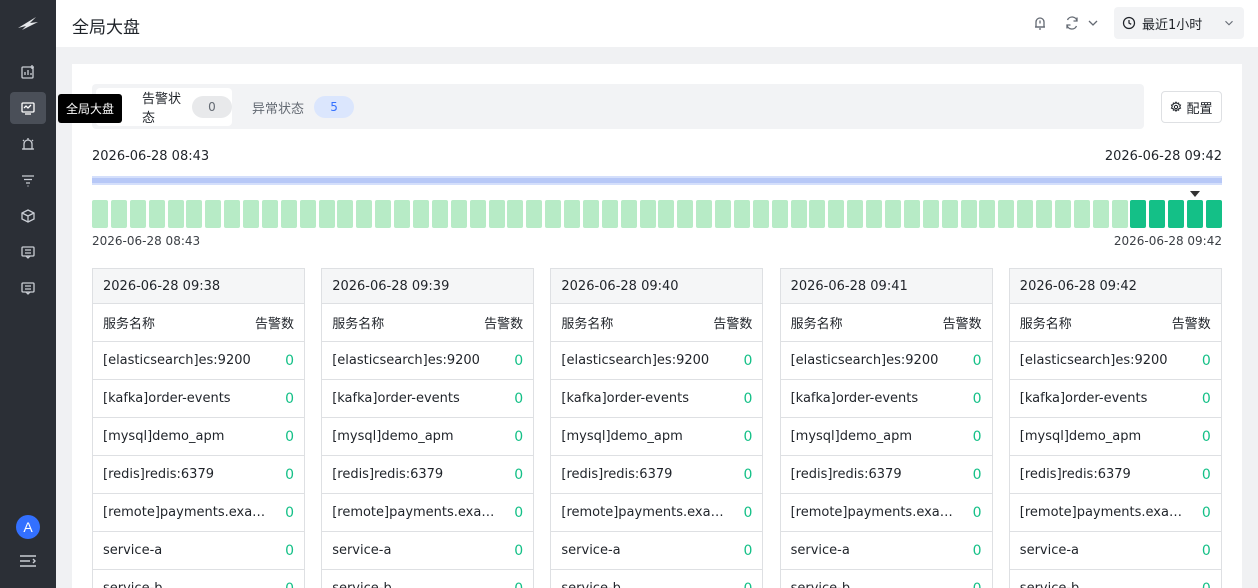  I want to click on sidebar-item-chart-add, so click(28, 72).